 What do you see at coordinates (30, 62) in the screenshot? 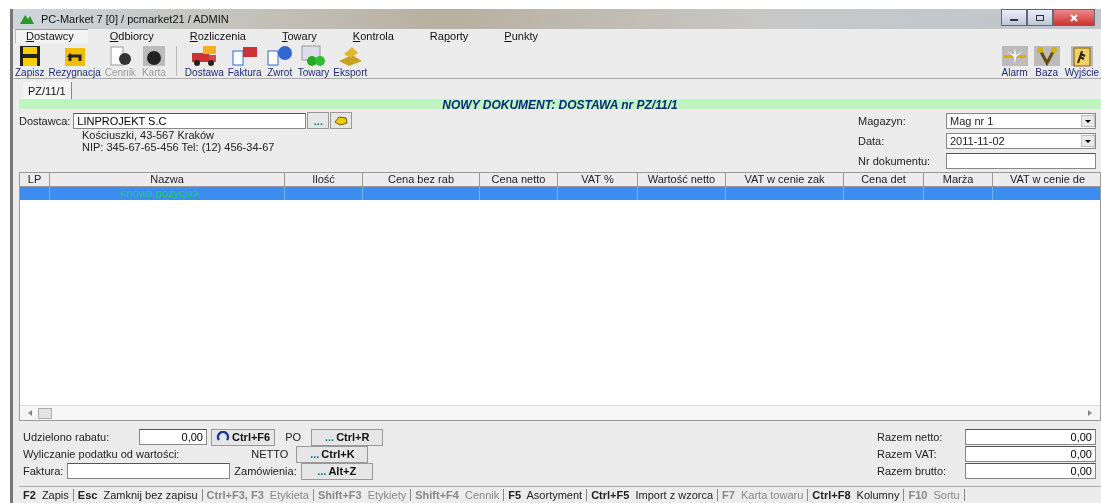
I see `toolbar-button: Zapisz` at bounding box center [30, 62].